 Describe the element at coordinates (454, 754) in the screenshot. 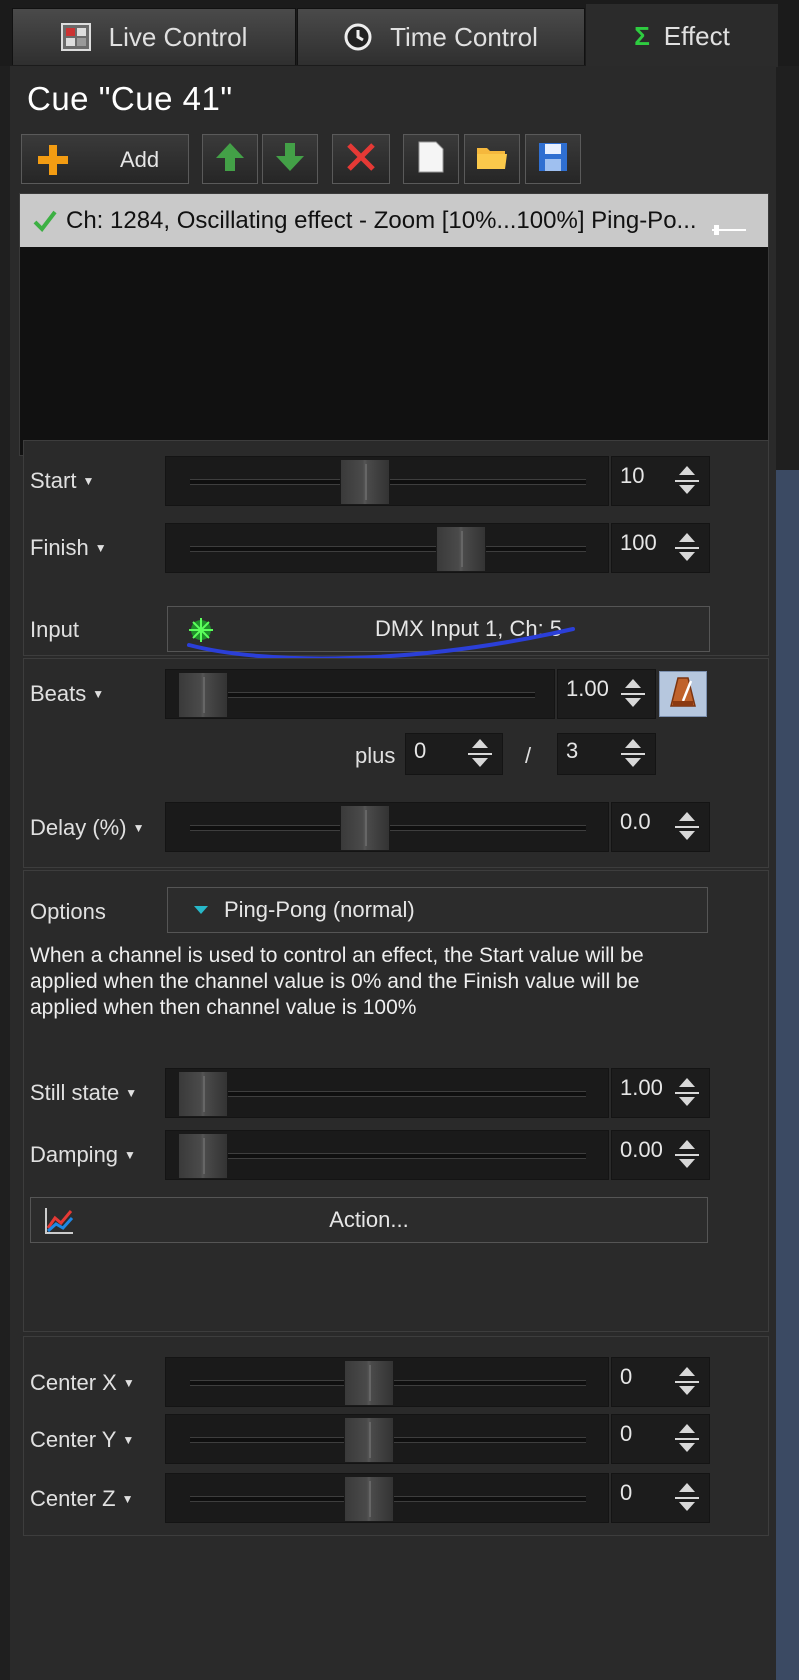

I see `plus-value-field: 0` at that location.